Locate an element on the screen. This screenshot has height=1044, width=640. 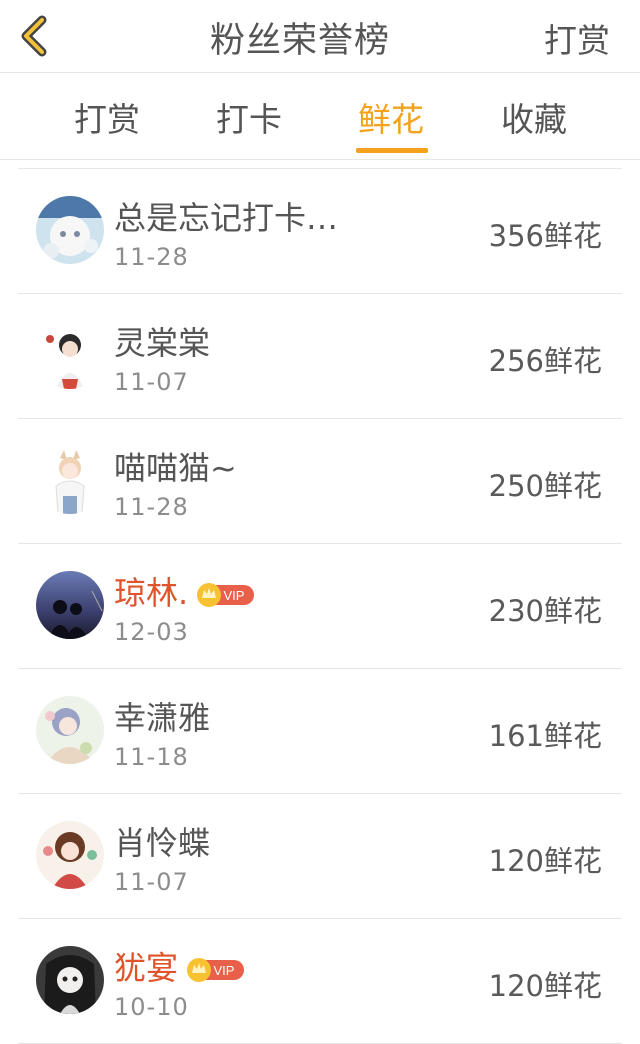
tab-favorites: 收藏 is located at coordinates (534, 117).